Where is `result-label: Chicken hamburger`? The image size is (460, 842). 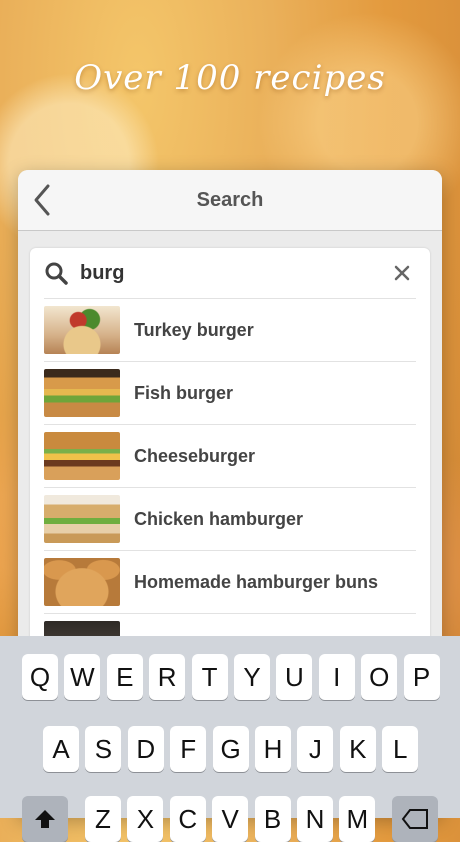 result-label: Chicken hamburger is located at coordinates (219, 518).